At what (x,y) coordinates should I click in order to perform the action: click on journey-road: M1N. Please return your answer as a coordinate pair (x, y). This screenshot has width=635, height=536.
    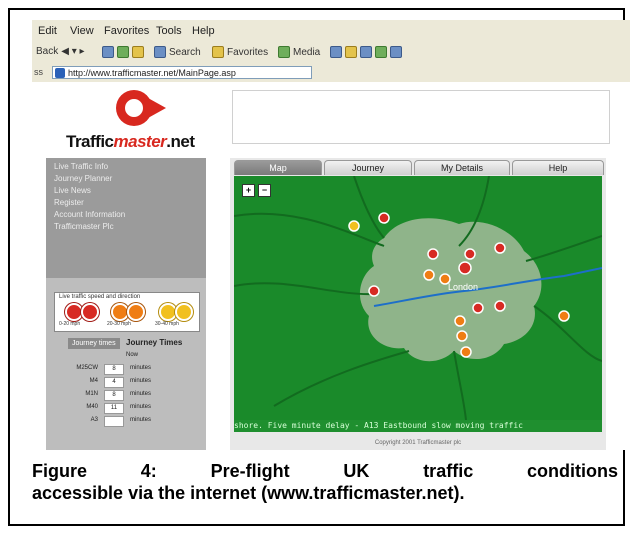
    Looking at the image, I should click on (91, 394).